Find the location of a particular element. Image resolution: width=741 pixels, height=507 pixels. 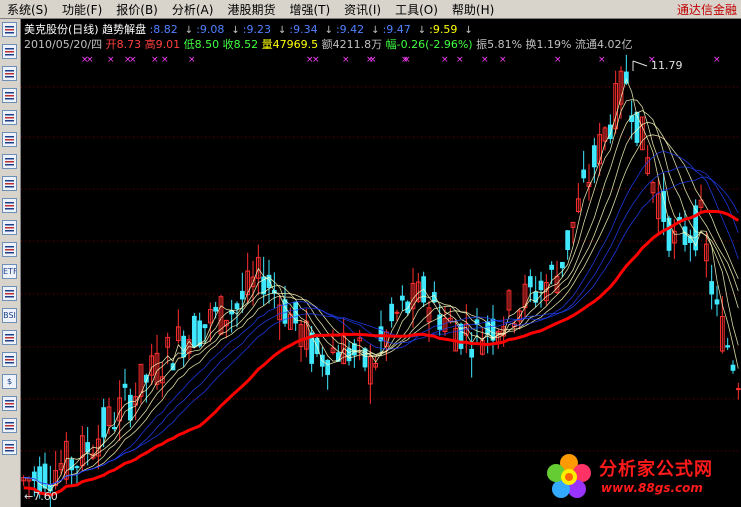

mail-icon is located at coordinates (9, 183).